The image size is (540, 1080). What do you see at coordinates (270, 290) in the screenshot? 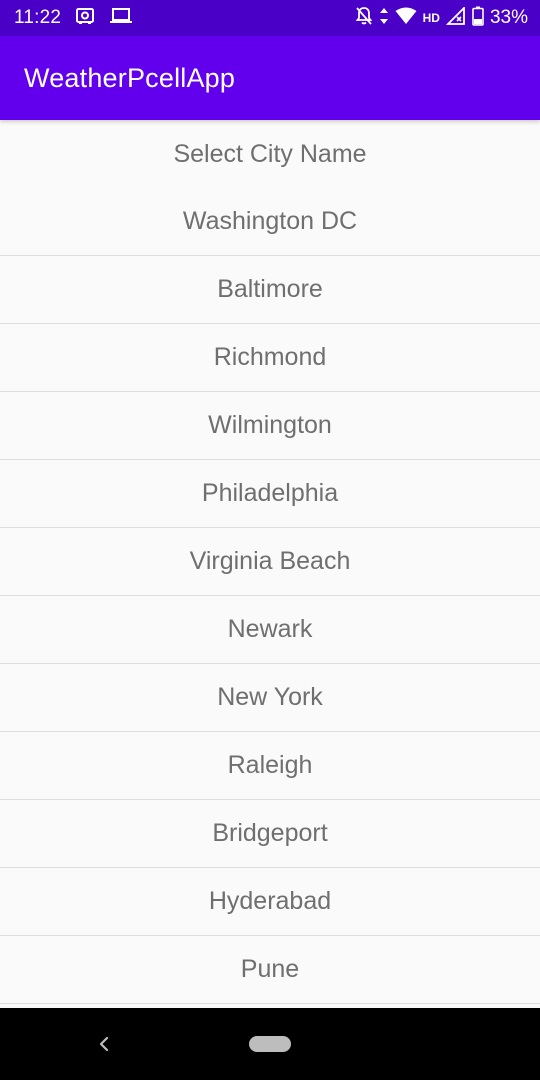
I see `list-item-baltimore: Baltimore` at bounding box center [270, 290].